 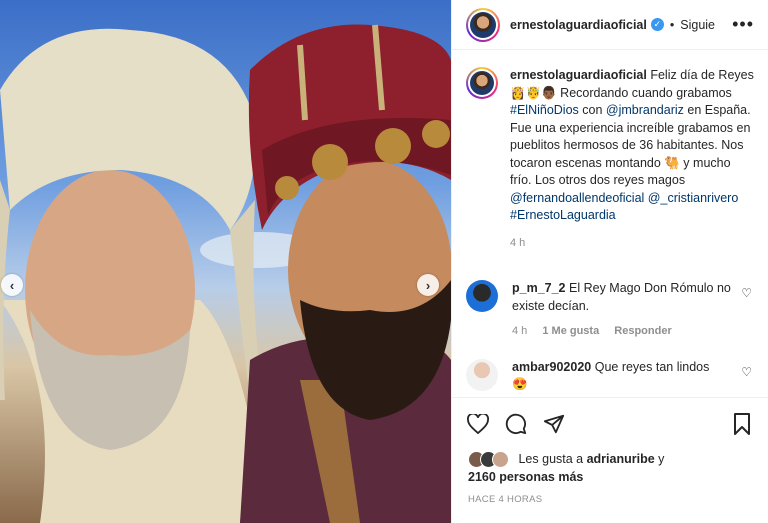 I want to click on likes-mid: y, so click(x=659, y=459).